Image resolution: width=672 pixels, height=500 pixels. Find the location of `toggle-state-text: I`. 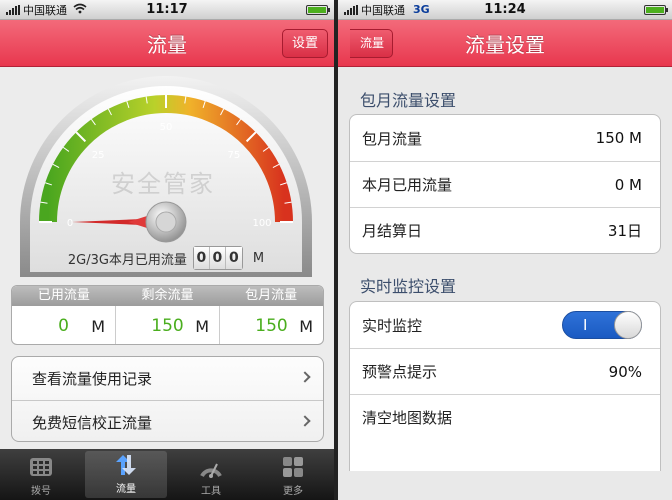

toggle-state-text: I is located at coordinates (585, 325).